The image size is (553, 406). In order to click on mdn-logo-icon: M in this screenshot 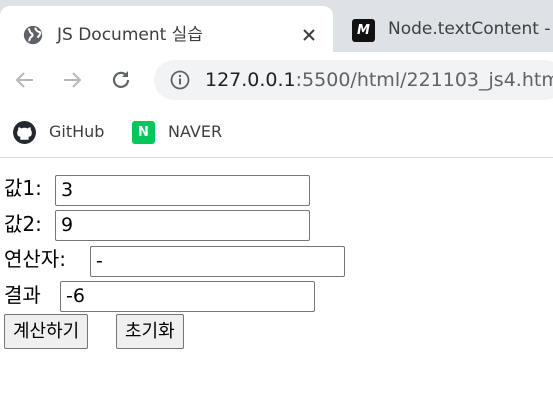, I will do `click(363, 30)`.